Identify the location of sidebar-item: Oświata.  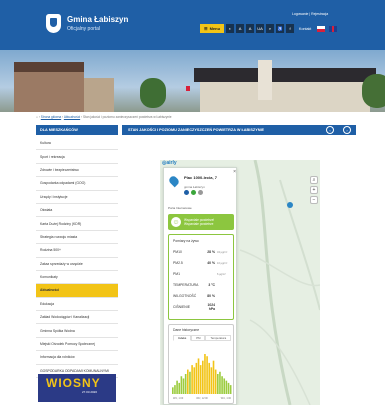
(77, 211).